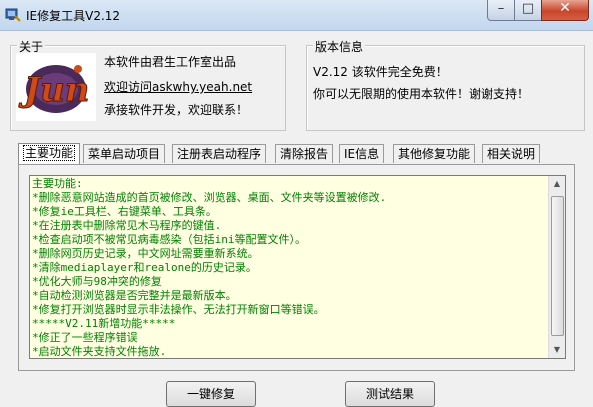 This screenshot has width=593, height=407. I want to click on minimize-icon: –, so click(501, 8).